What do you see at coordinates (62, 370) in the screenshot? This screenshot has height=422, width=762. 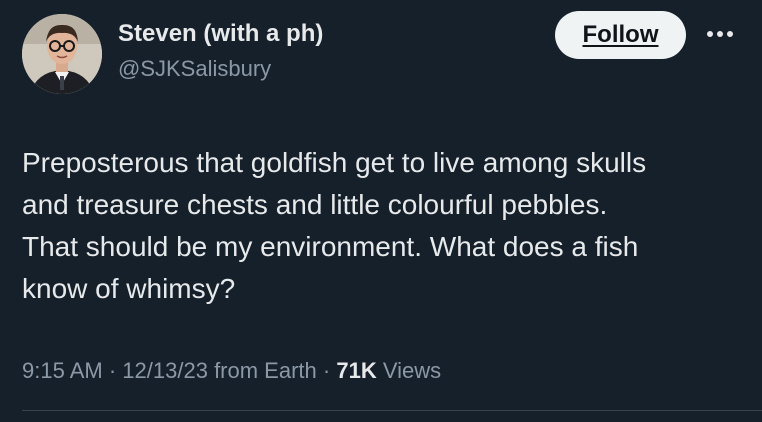 I see `tweet-time: 9:15 AM` at bounding box center [62, 370].